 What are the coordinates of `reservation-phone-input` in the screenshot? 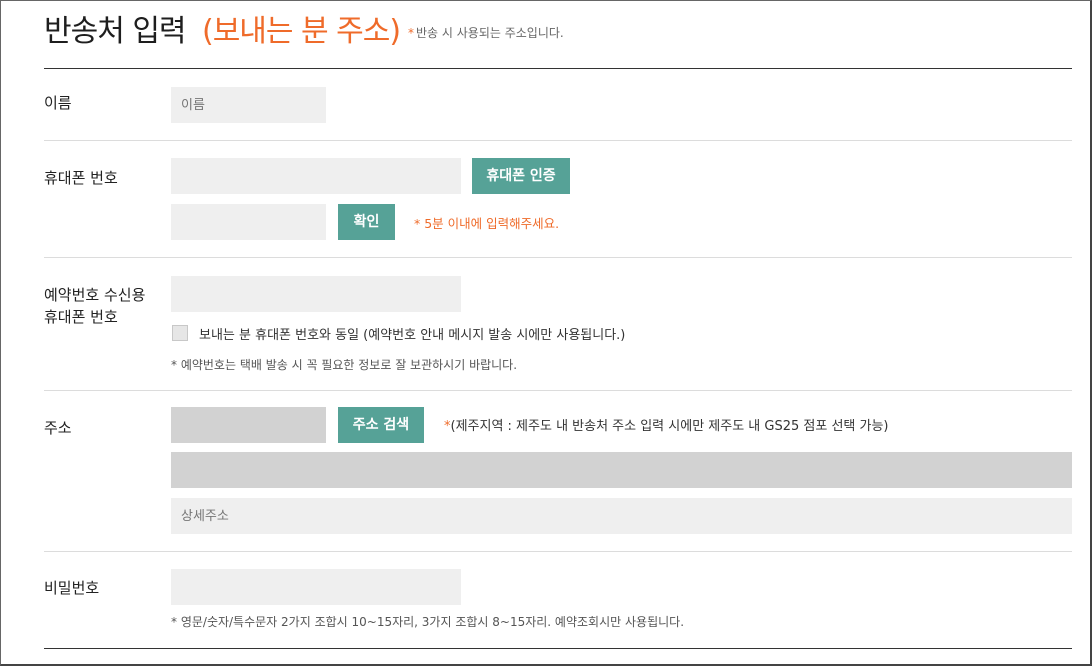 It's located at (316, 294).